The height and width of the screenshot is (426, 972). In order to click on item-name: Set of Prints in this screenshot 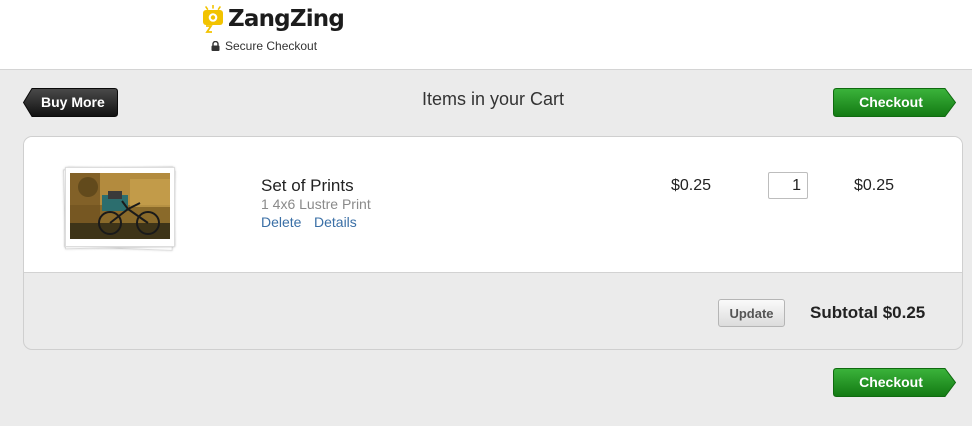, I will do `click(307, 185)`.